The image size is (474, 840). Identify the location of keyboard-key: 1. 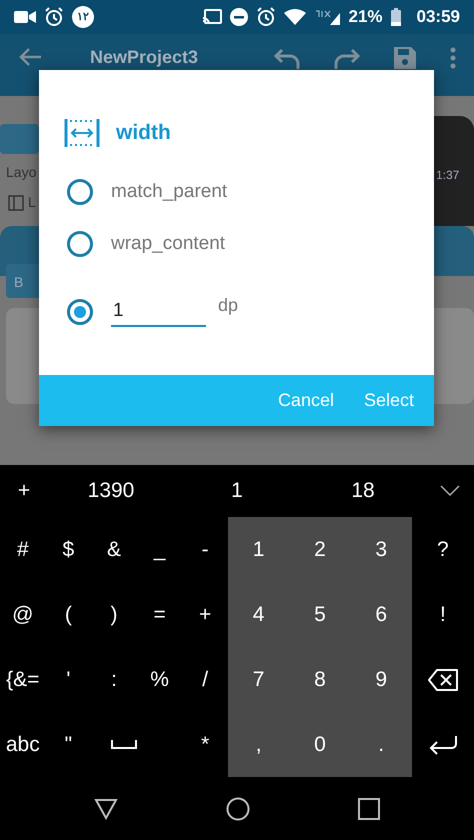
(259, 549).